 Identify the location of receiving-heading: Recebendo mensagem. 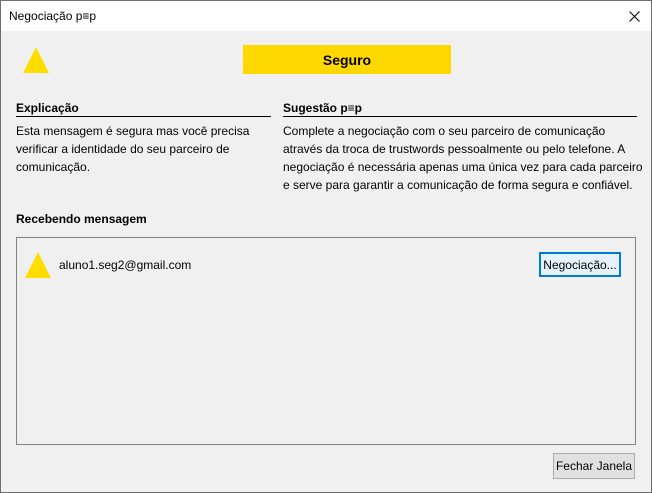
(81, 219).